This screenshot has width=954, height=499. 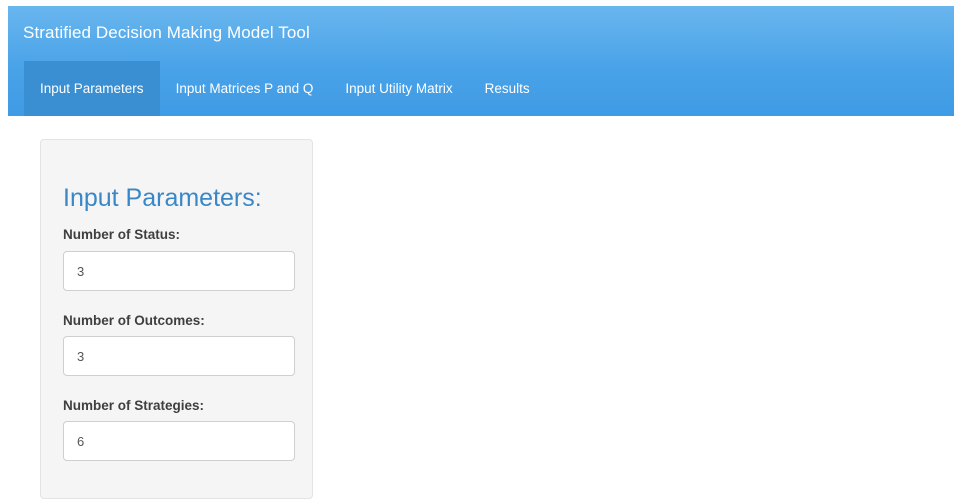 I want to click on number-of-strategies-label: Number of Strategies:, so click(x=134, y=405).